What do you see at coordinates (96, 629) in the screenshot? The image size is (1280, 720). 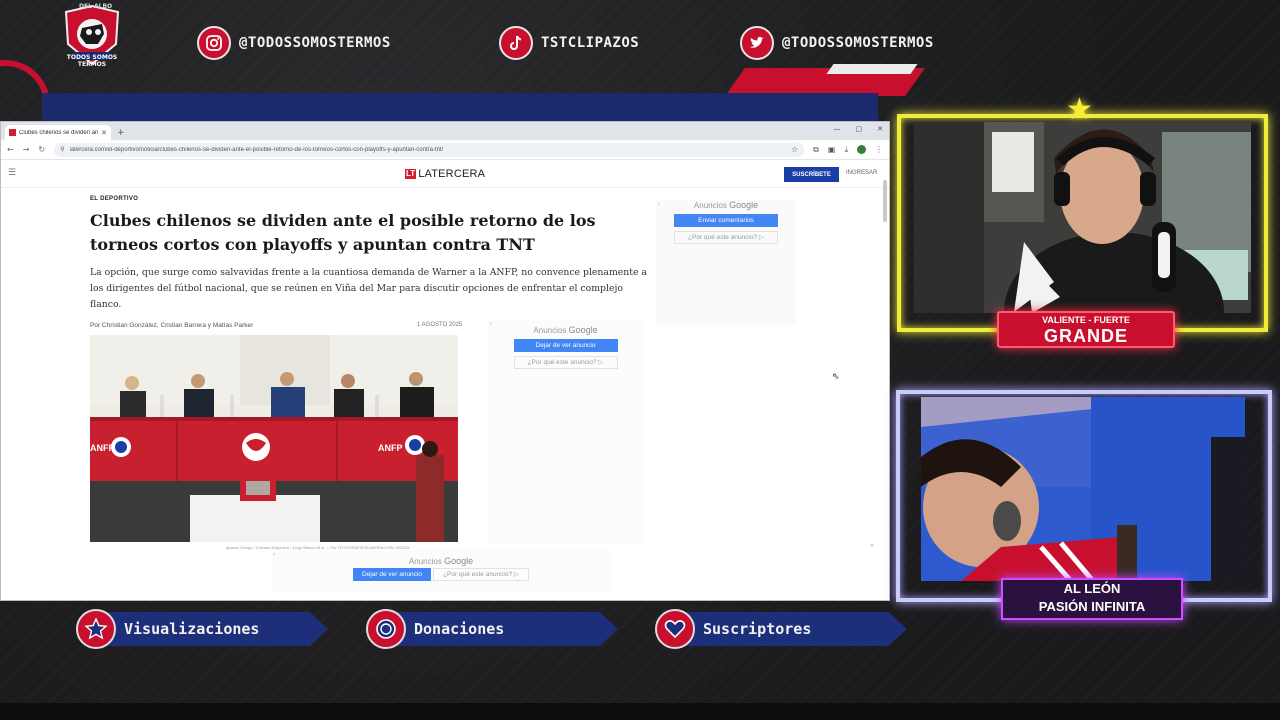 I see `star-icon` at bounding box center [96, 629].